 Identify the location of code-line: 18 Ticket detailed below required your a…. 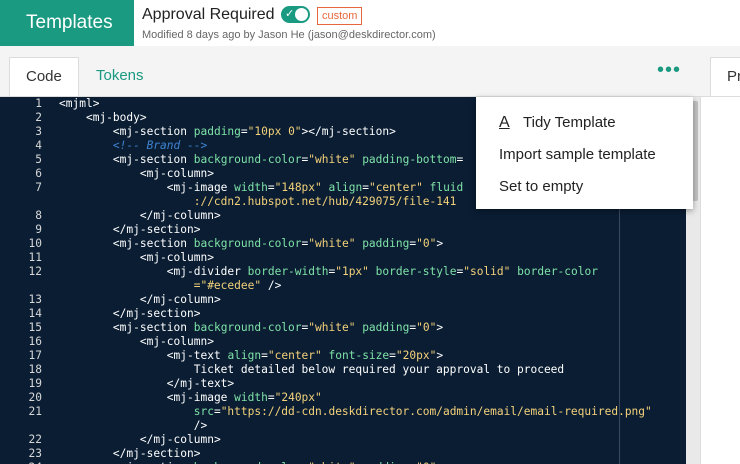
(350, 370).